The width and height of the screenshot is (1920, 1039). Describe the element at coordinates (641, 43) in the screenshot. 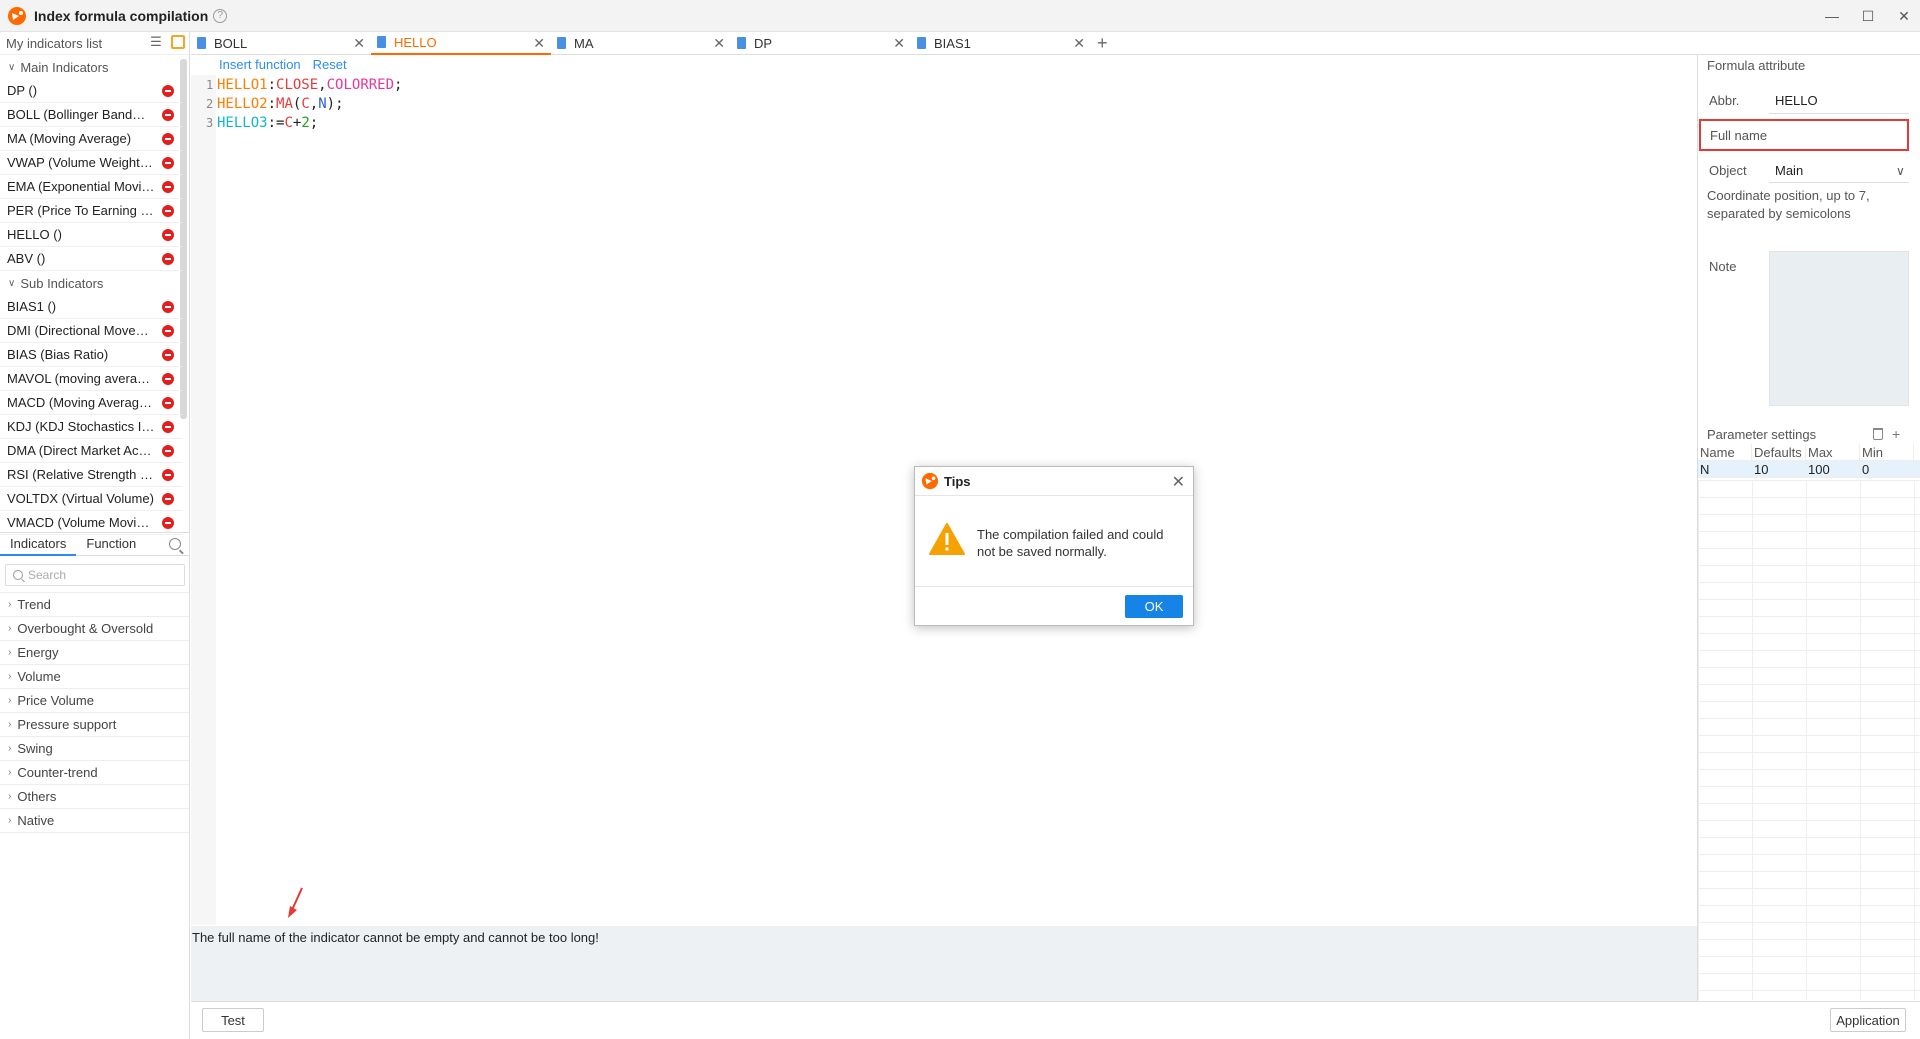

I see `tab-ma: MA ✕` at that location.